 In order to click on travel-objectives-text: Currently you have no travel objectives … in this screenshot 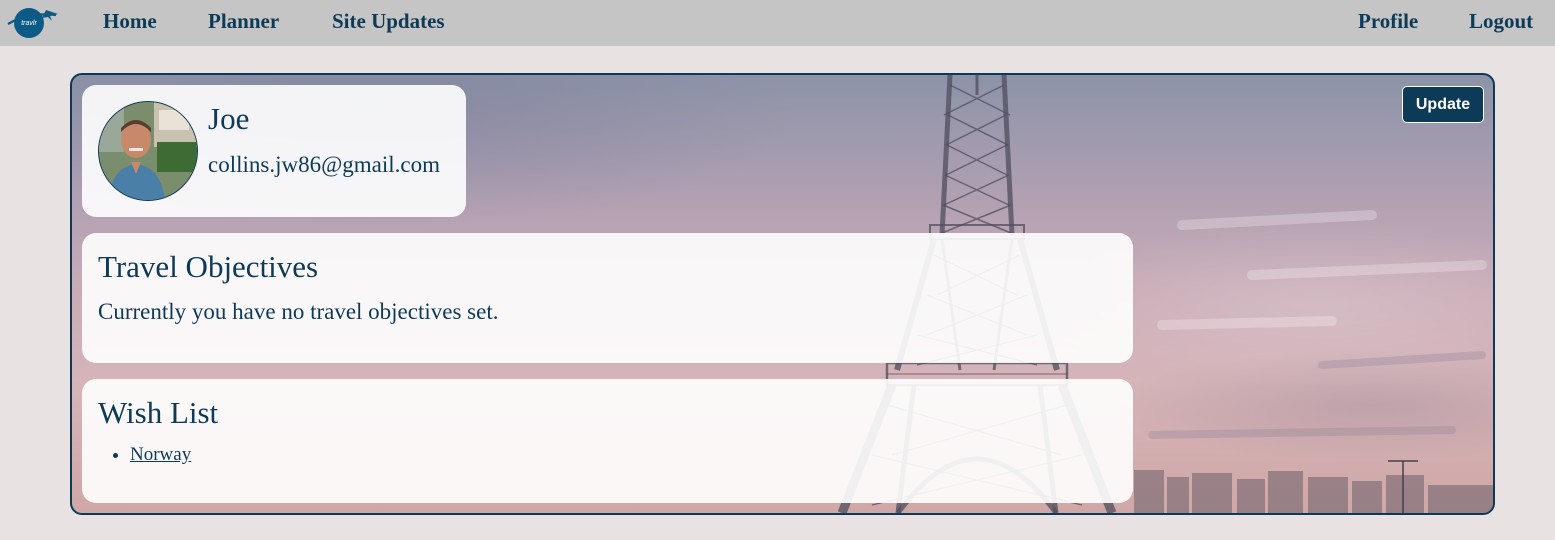, I will do `click(298, 311)`.